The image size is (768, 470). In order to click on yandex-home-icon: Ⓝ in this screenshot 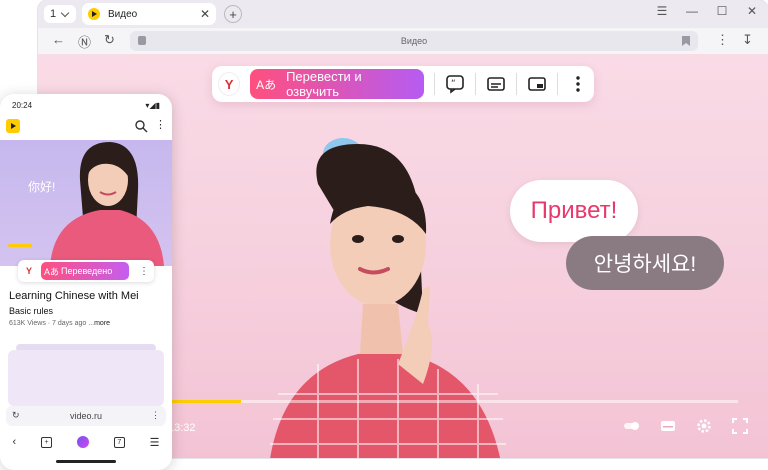, I will do `click(84, 41)`.